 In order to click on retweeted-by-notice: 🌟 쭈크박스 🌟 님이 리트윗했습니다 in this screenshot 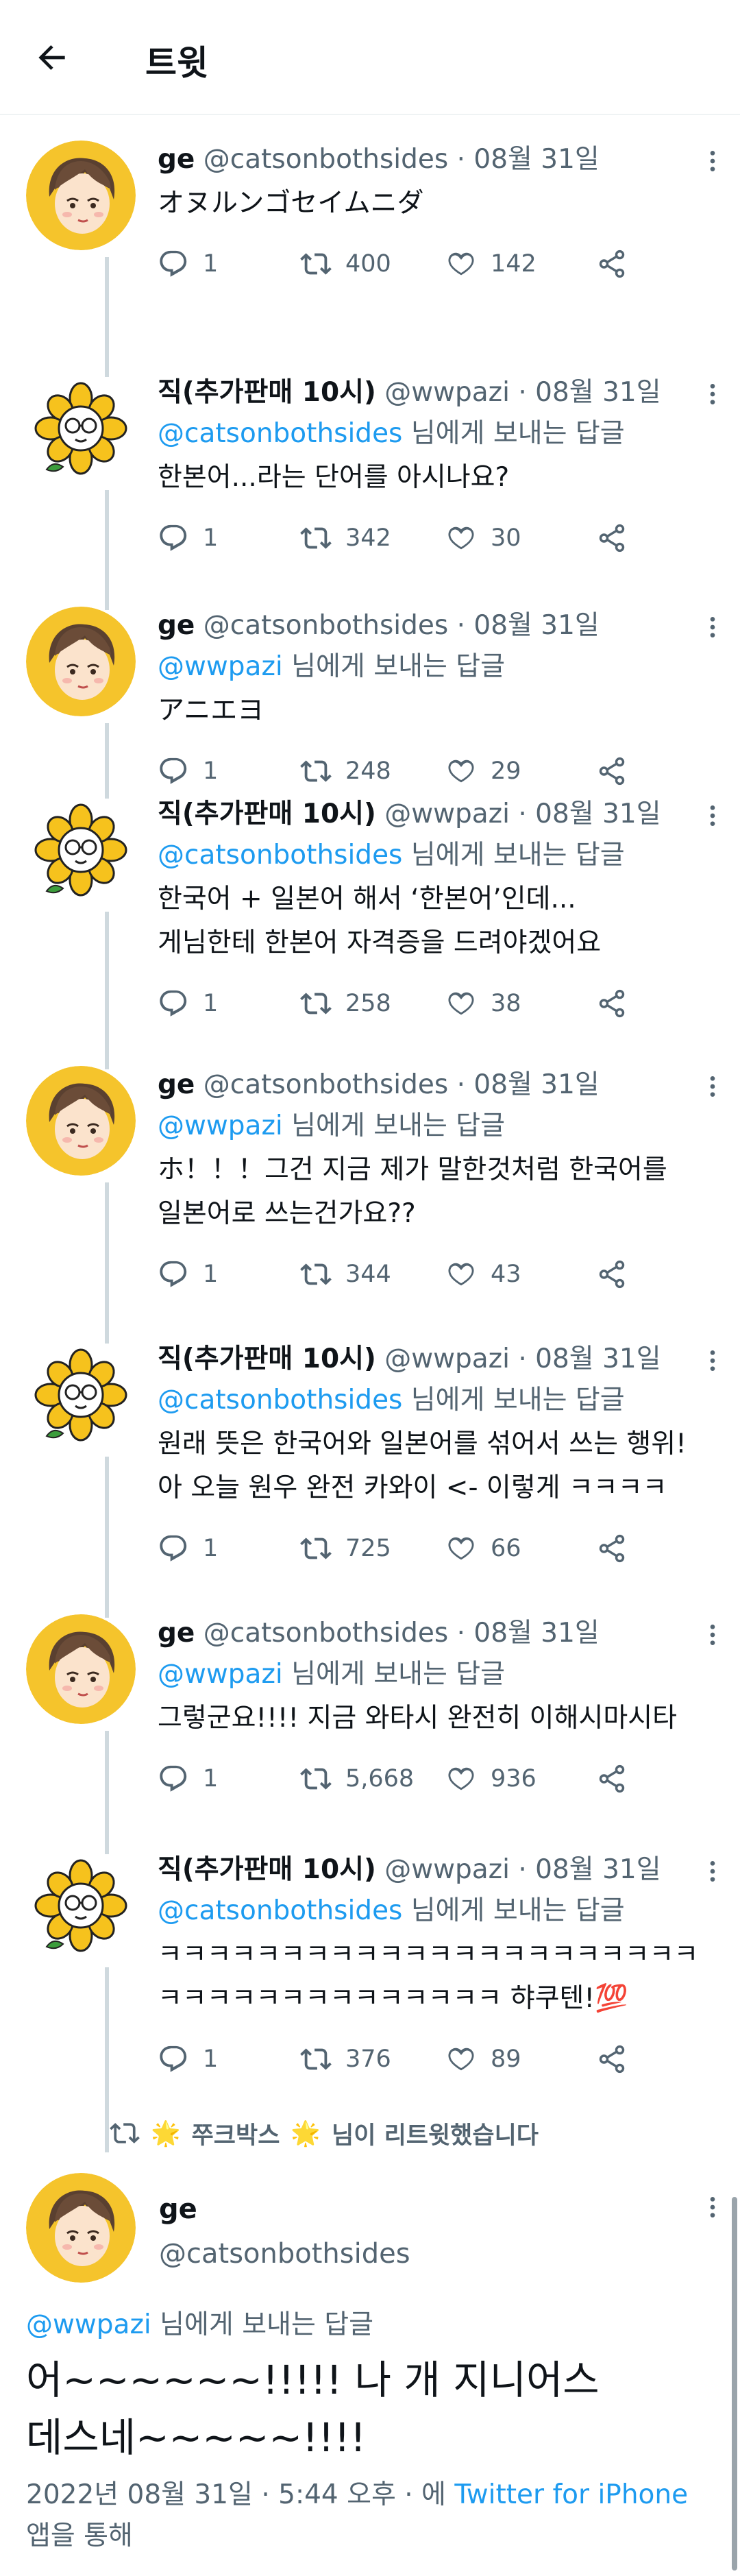, I will do `click(324, 2133)`.